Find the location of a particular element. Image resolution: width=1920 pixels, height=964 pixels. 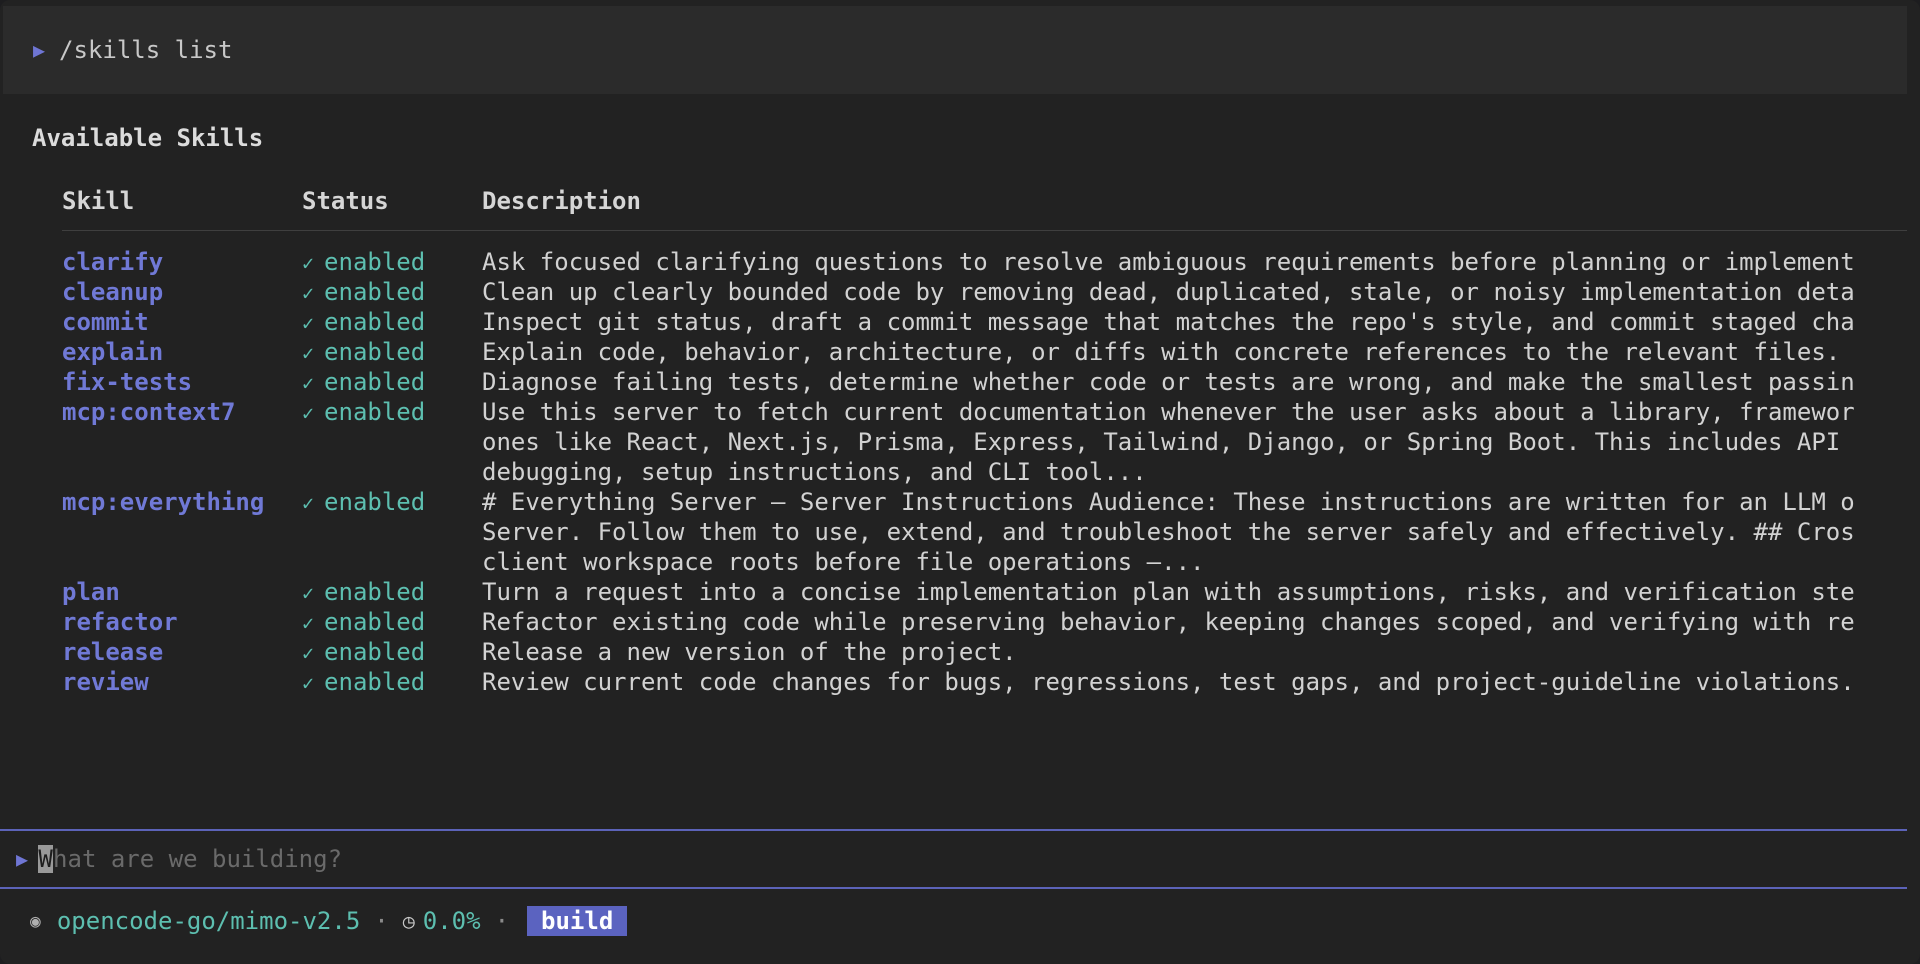

skill-description: Release a new version of the project. is located at coordinates (749, 652).